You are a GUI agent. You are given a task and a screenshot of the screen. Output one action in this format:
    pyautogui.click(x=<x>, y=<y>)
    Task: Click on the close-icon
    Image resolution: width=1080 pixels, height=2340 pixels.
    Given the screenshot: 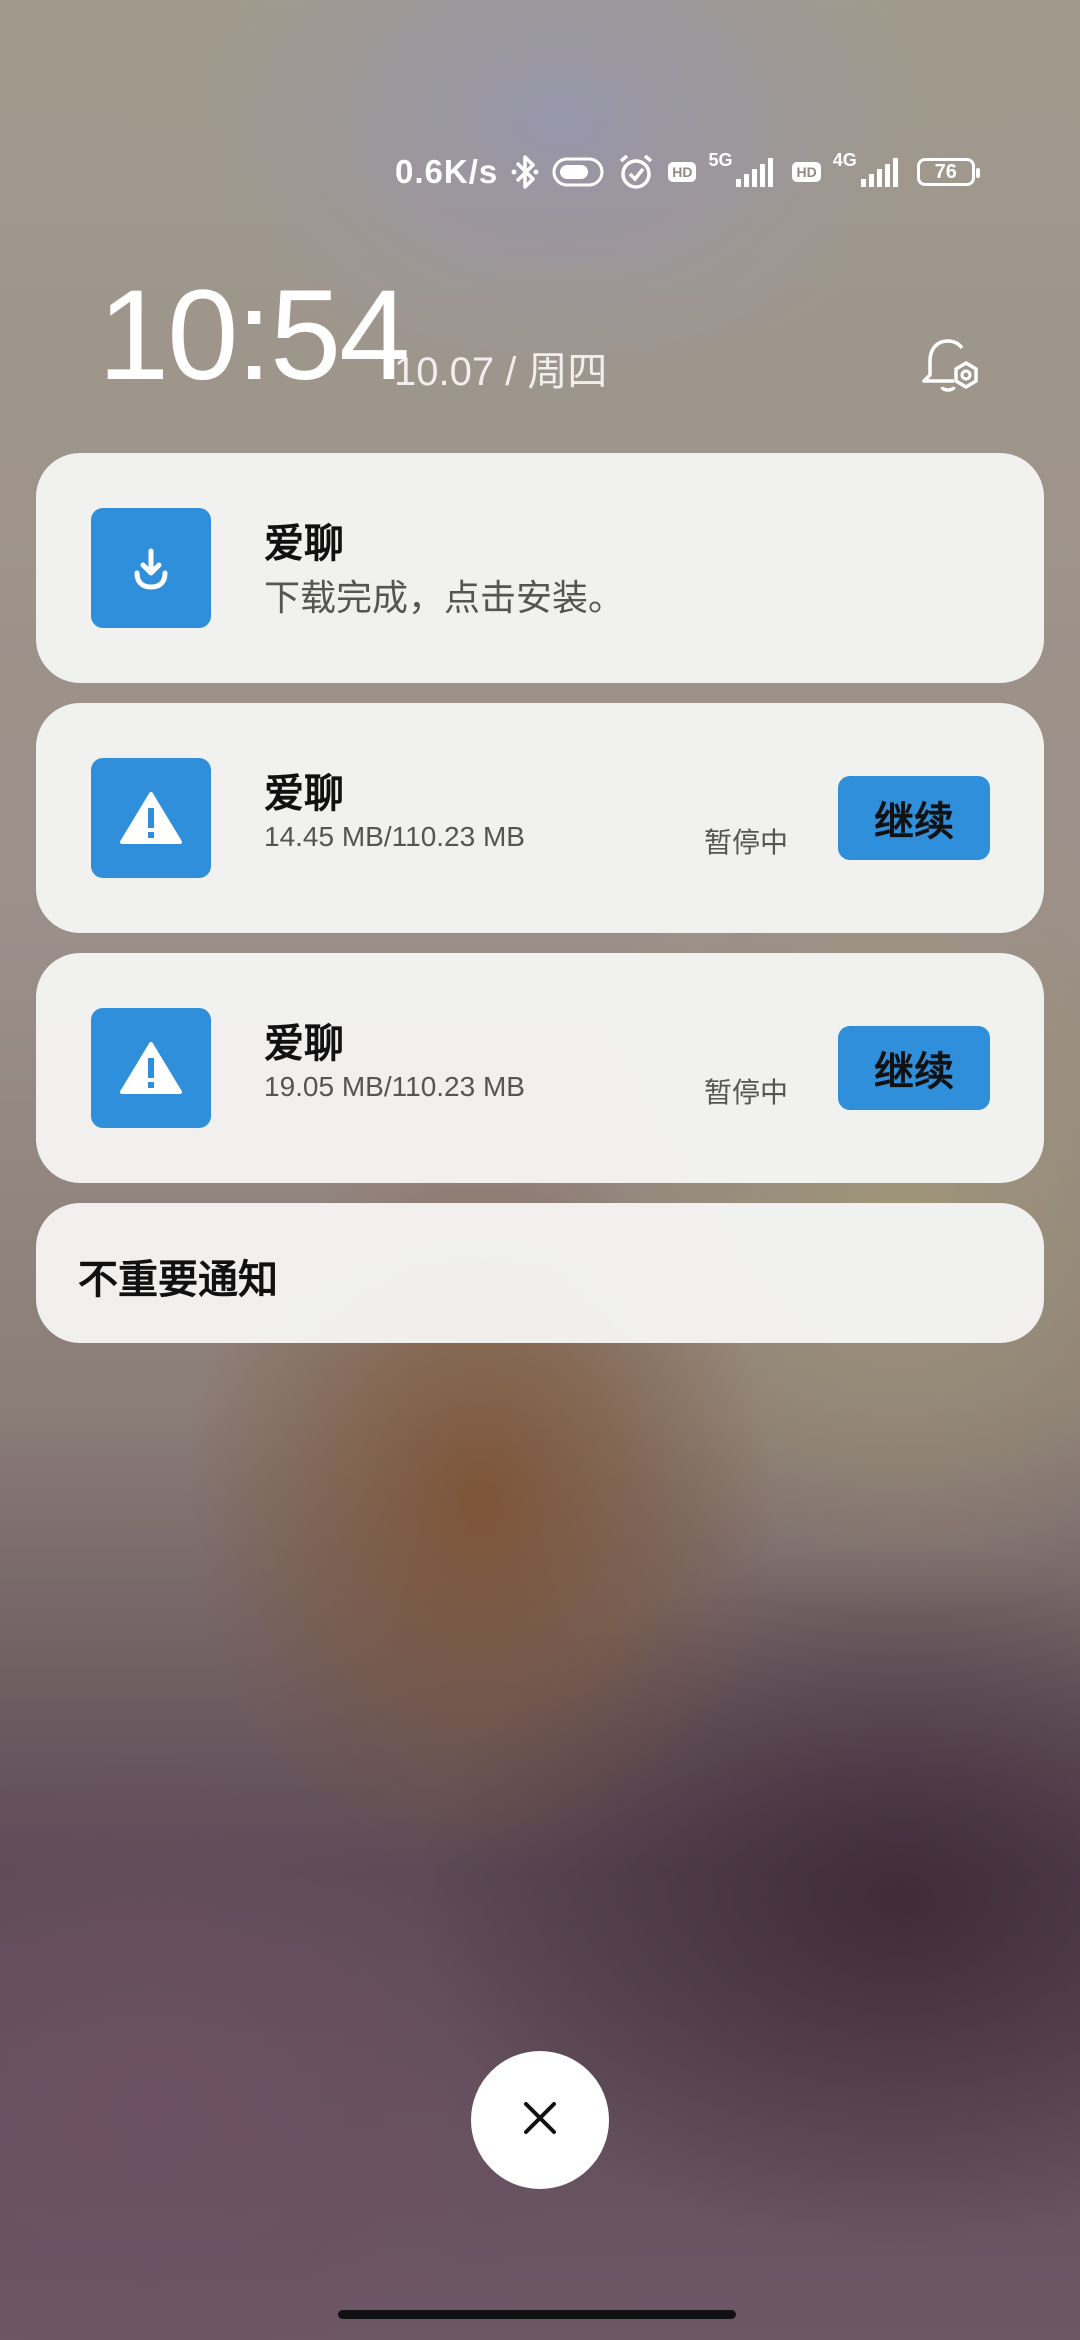 What is the action you would take?
    pyautogui.click(x=540, y=2120)
    